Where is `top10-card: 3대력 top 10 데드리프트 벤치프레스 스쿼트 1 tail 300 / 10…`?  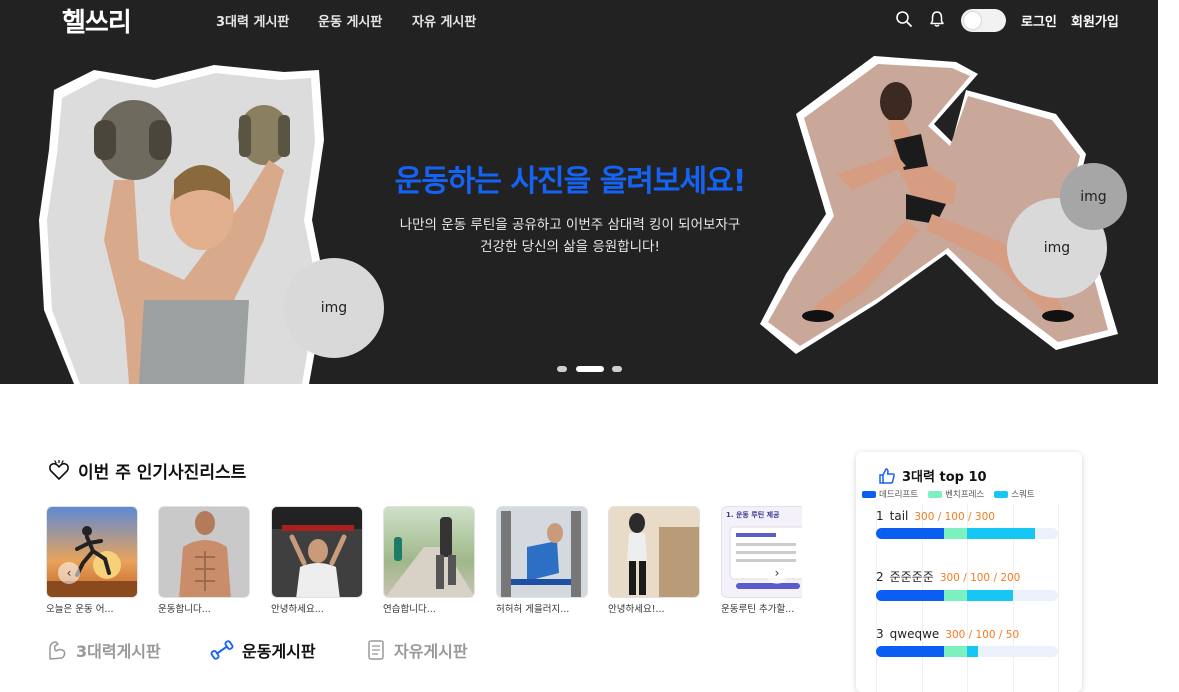
top10-card: 3대력 top 10 데드리프트 벤치프레스 스쿼트 1 tail 300 / 10… is located at coordinates (969, 572).